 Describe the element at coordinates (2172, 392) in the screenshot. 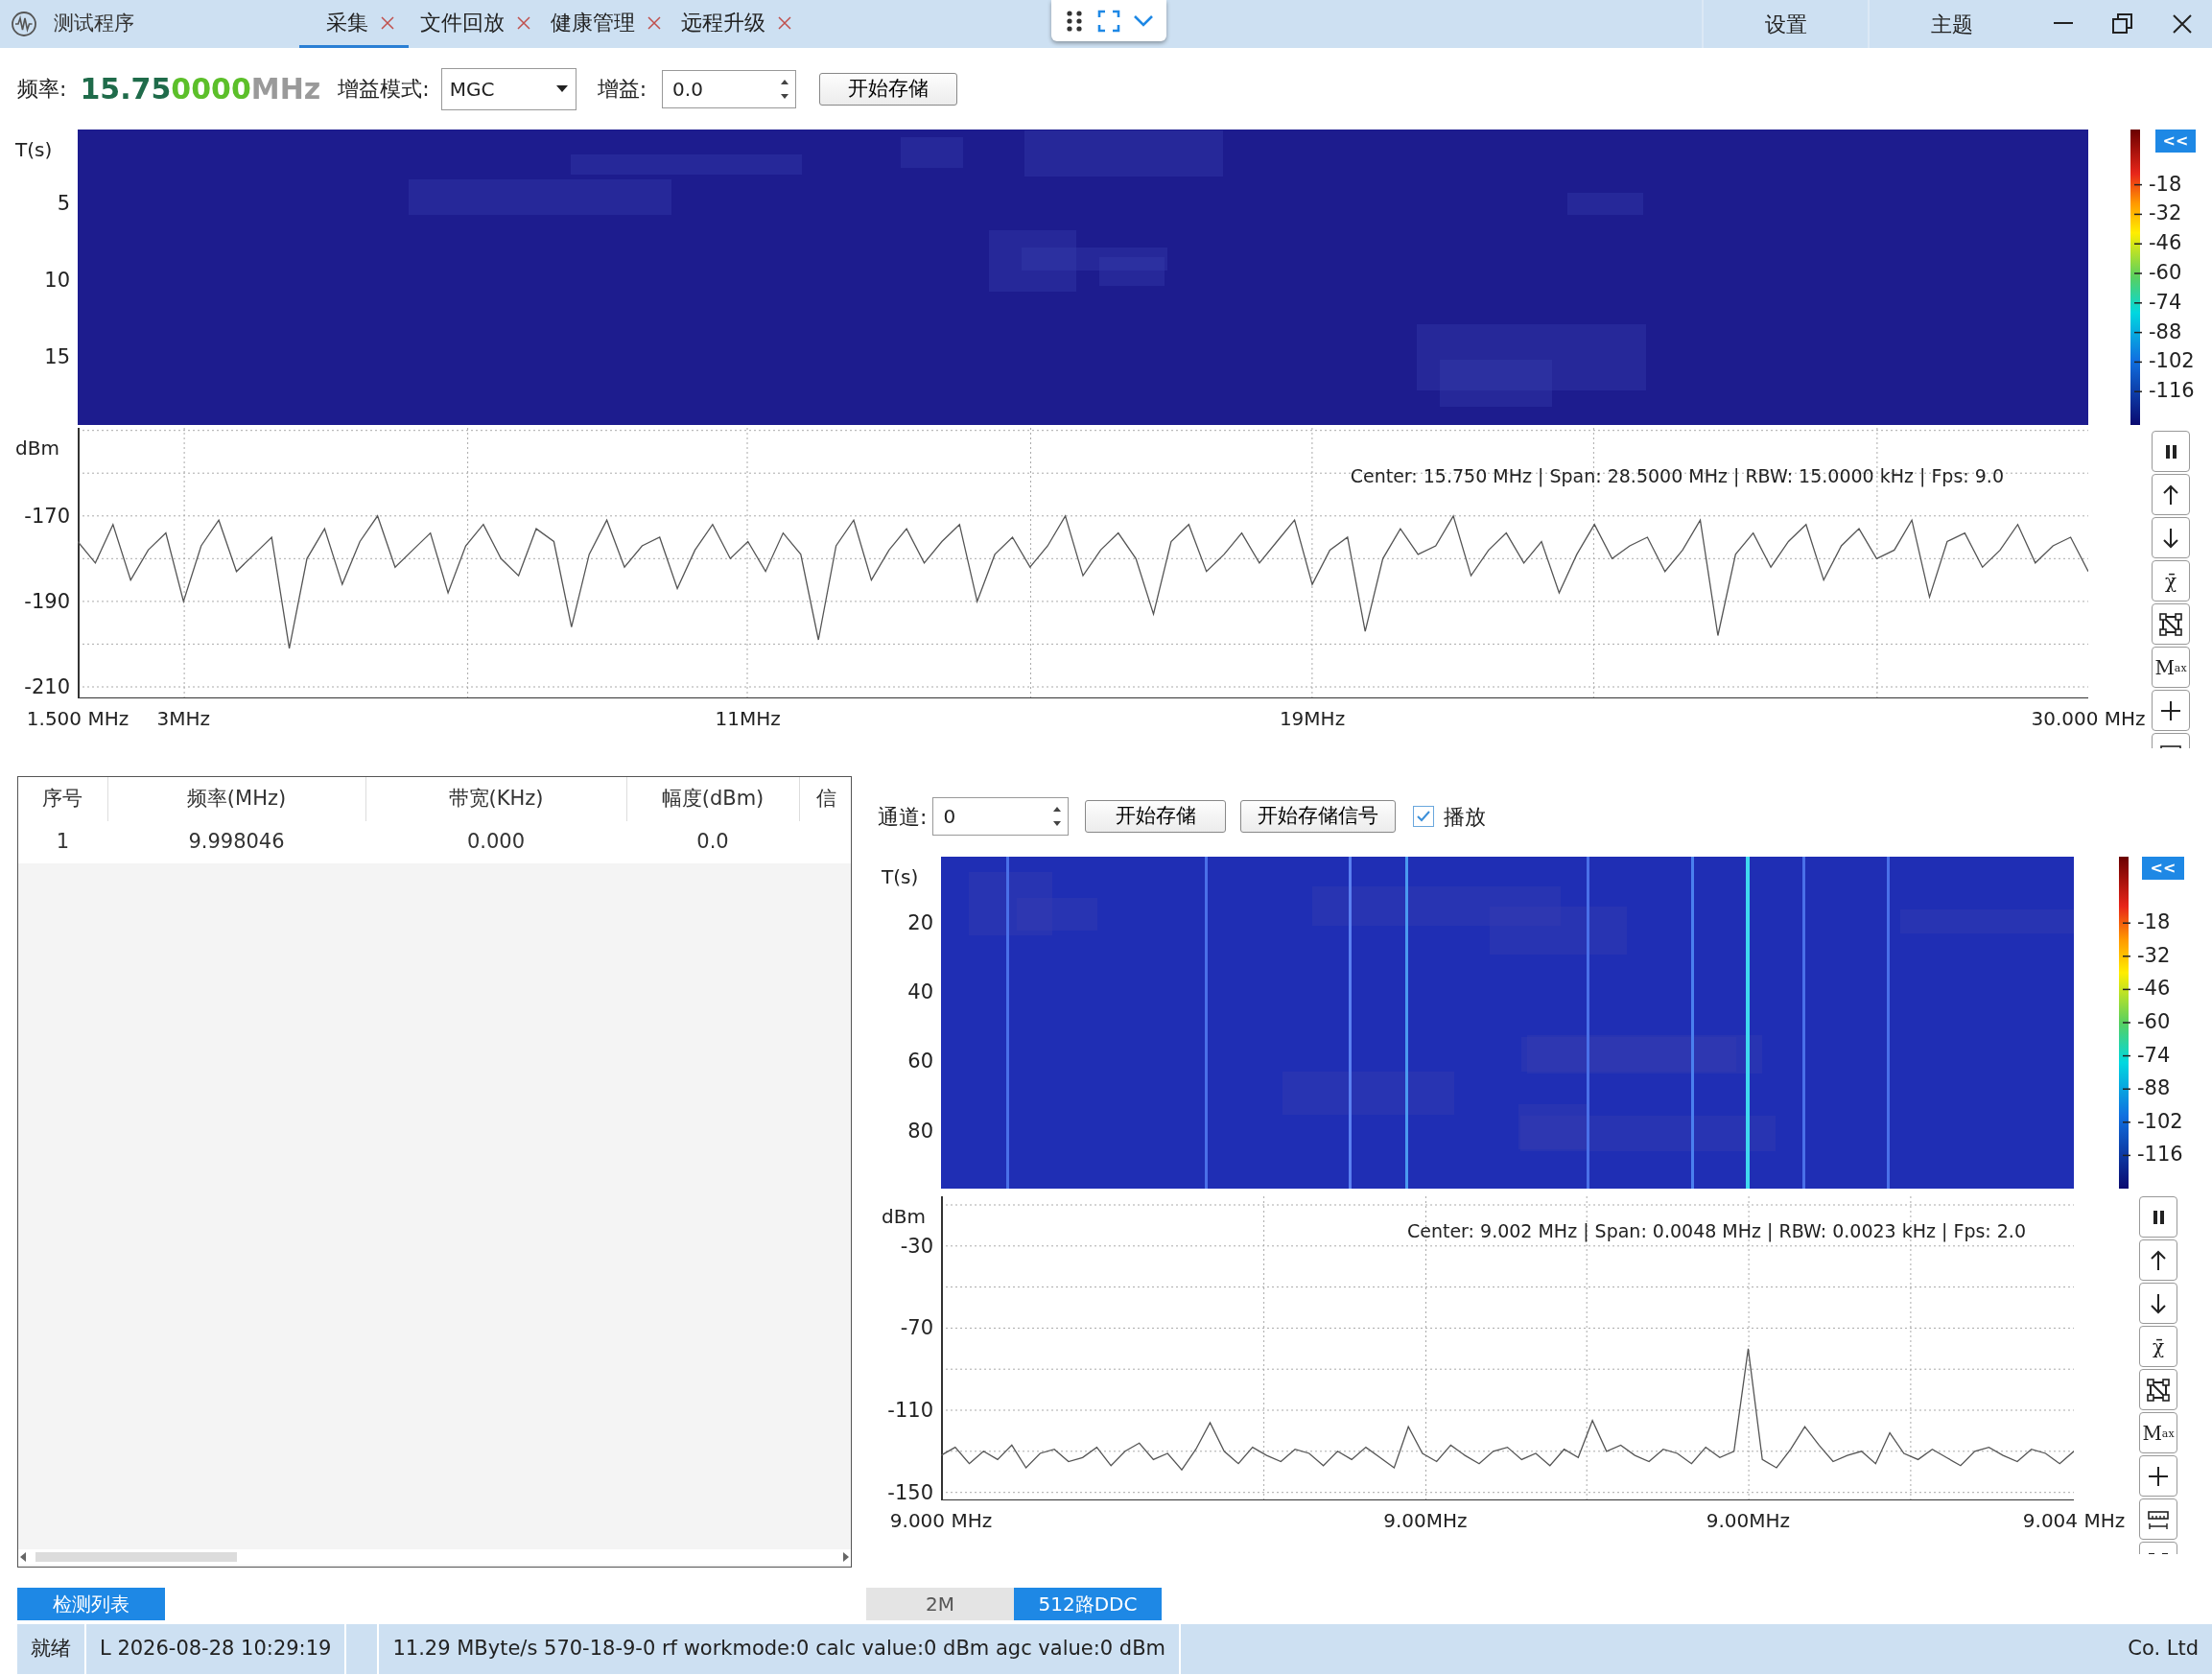

I see `colorbar-label: -116` at that location.